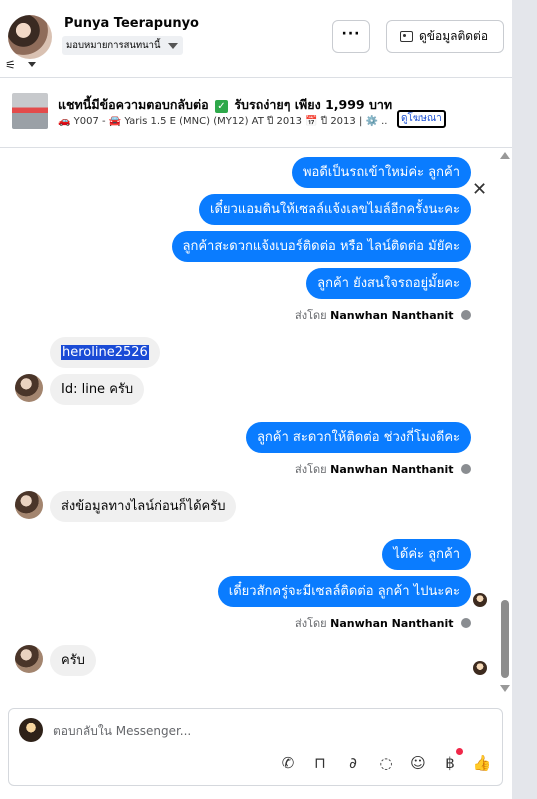 Image resolution: width=537 pixels, height=799 pixels. Describe the element at coordinates (320, 763) in the screenshot. I see `bag-icon: ⊓` at that location.